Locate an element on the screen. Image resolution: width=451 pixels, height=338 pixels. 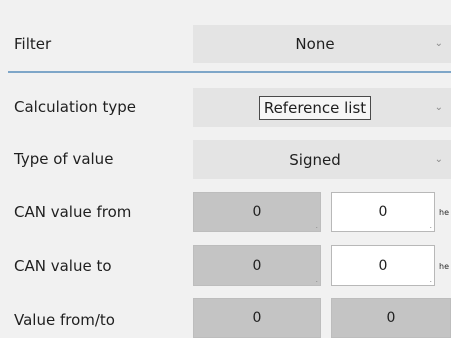
value-from-to-label: Value from/to is located at coordinates (64, 320).